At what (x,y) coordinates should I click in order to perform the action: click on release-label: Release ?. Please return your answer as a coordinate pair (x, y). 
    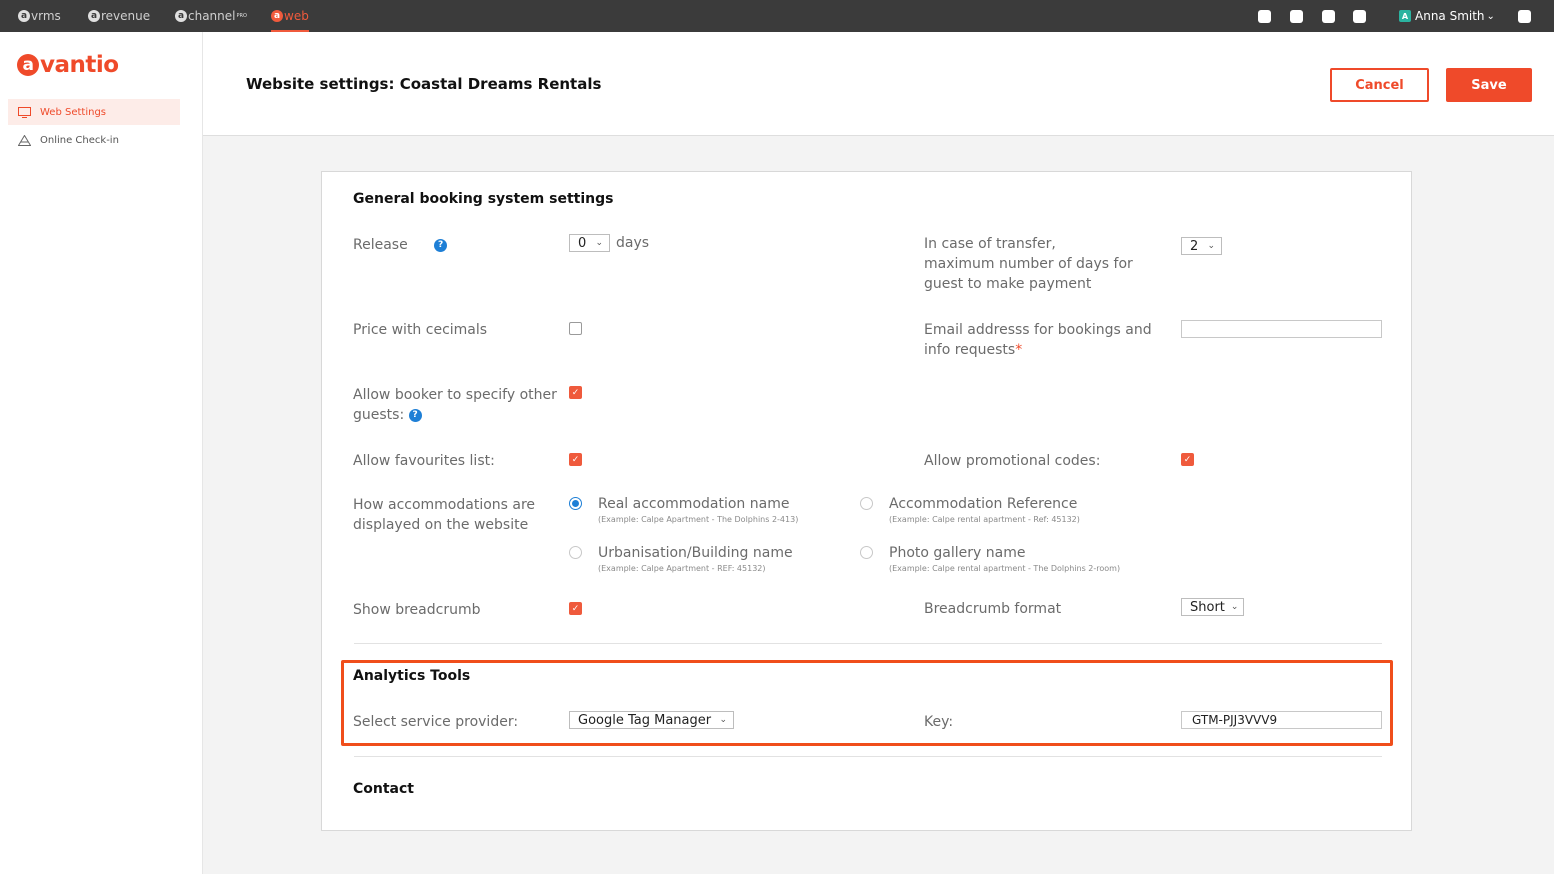
    Looking at the image, I should click on (400, 245).